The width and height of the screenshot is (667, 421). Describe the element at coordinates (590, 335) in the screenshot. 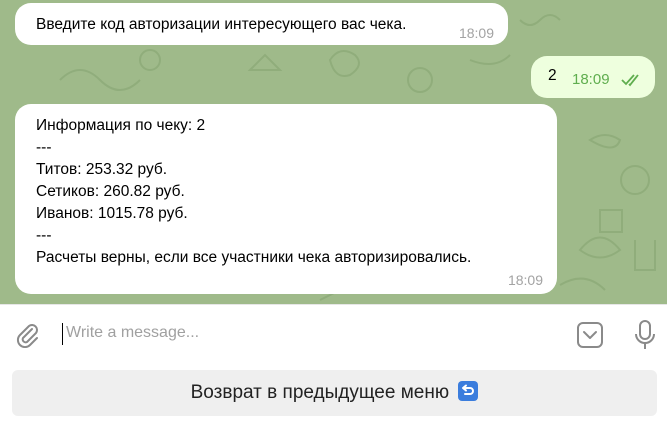

I see `emoji-keyboard-icon` at that location.